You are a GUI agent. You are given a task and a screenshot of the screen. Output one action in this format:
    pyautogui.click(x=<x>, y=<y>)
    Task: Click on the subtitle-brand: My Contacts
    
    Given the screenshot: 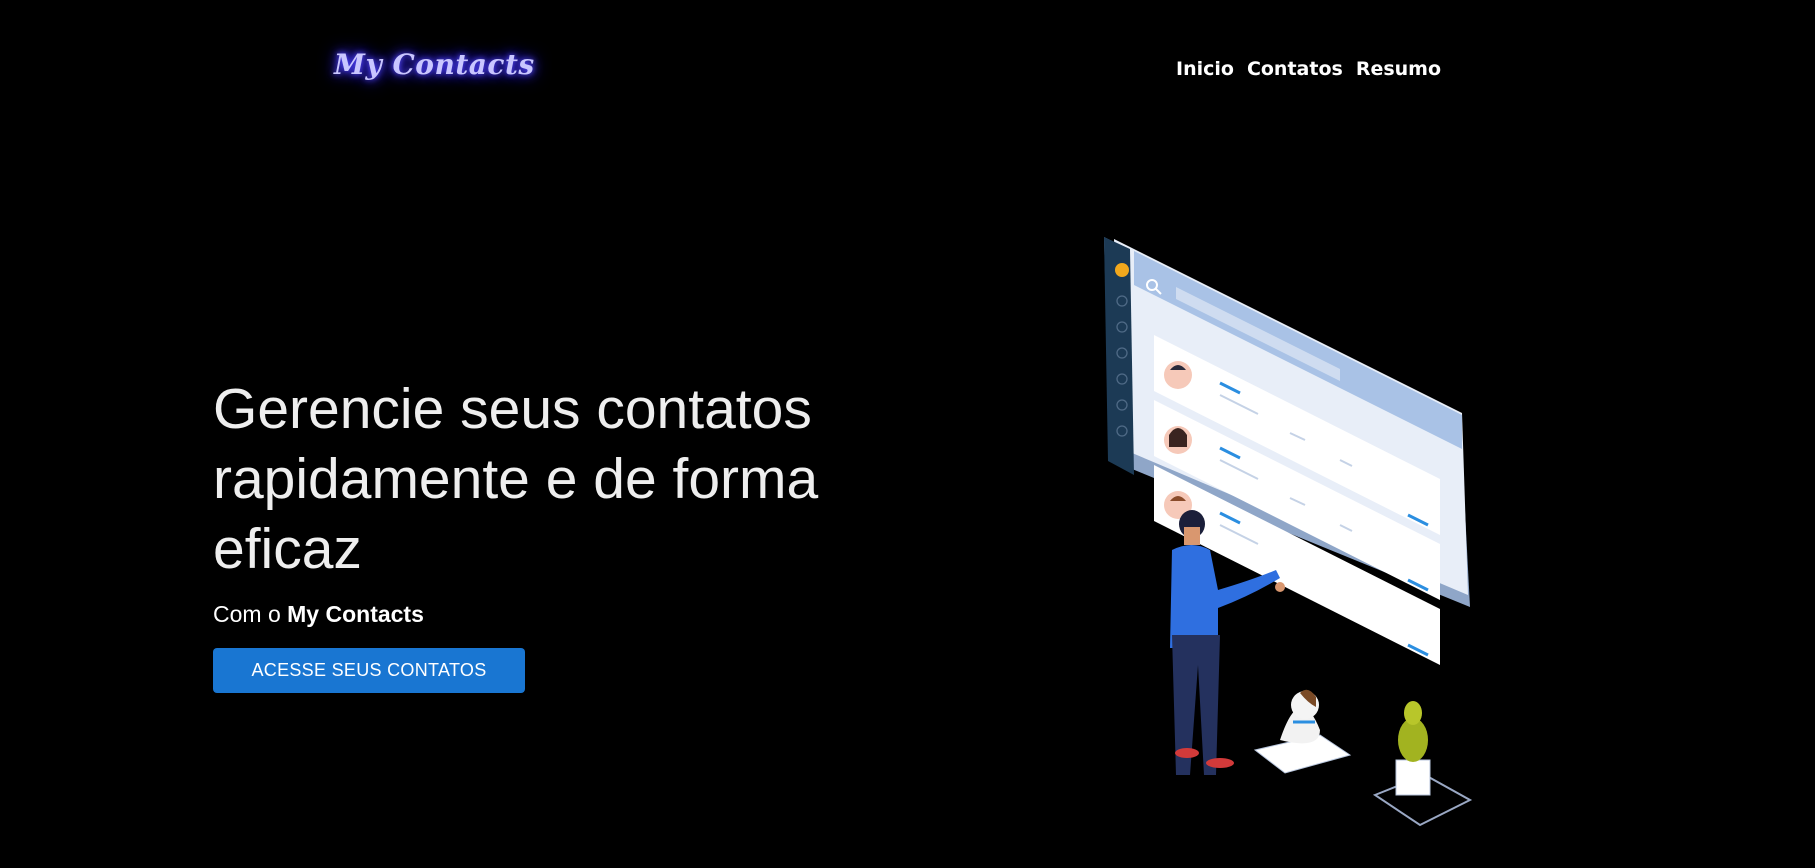 What is the action you would take?
    pyautogui.click(x=355, y=614)
    